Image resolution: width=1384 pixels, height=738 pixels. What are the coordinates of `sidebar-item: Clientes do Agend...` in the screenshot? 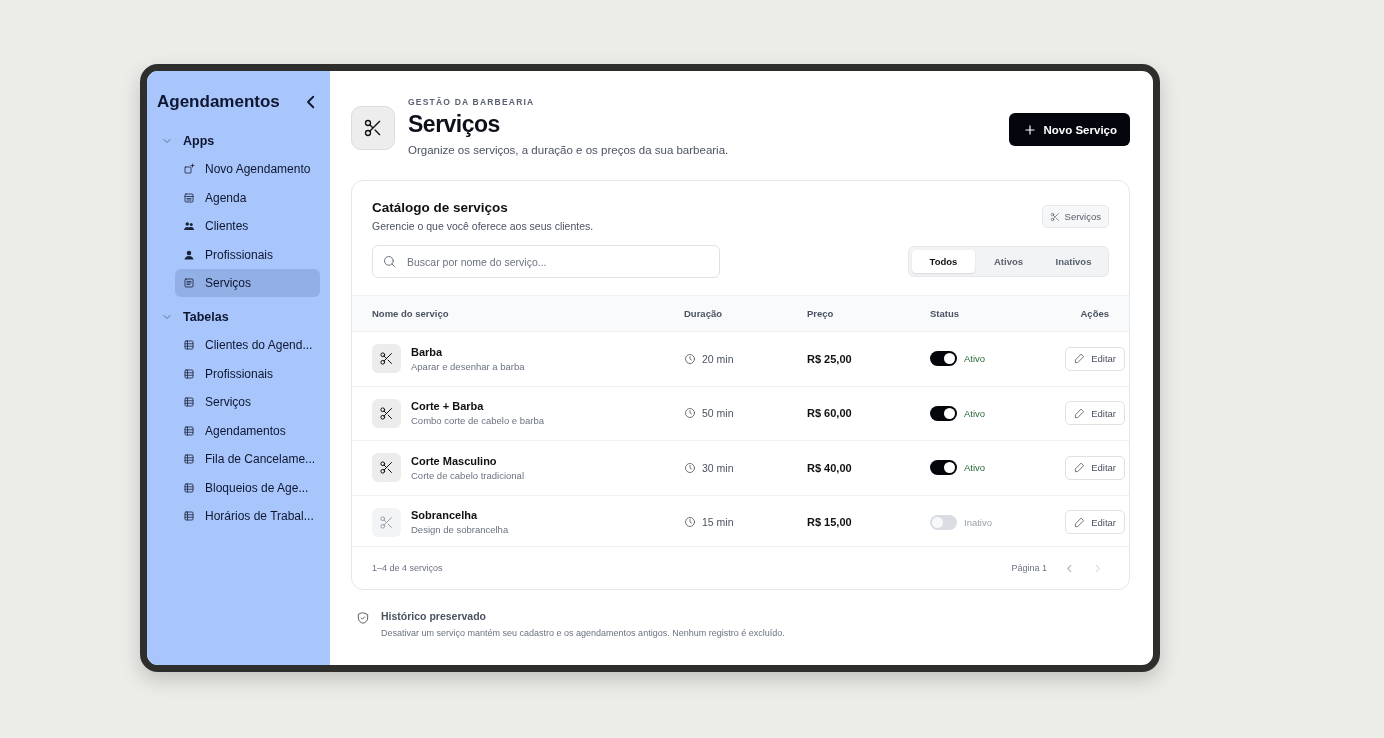 It's located at (247, 345).